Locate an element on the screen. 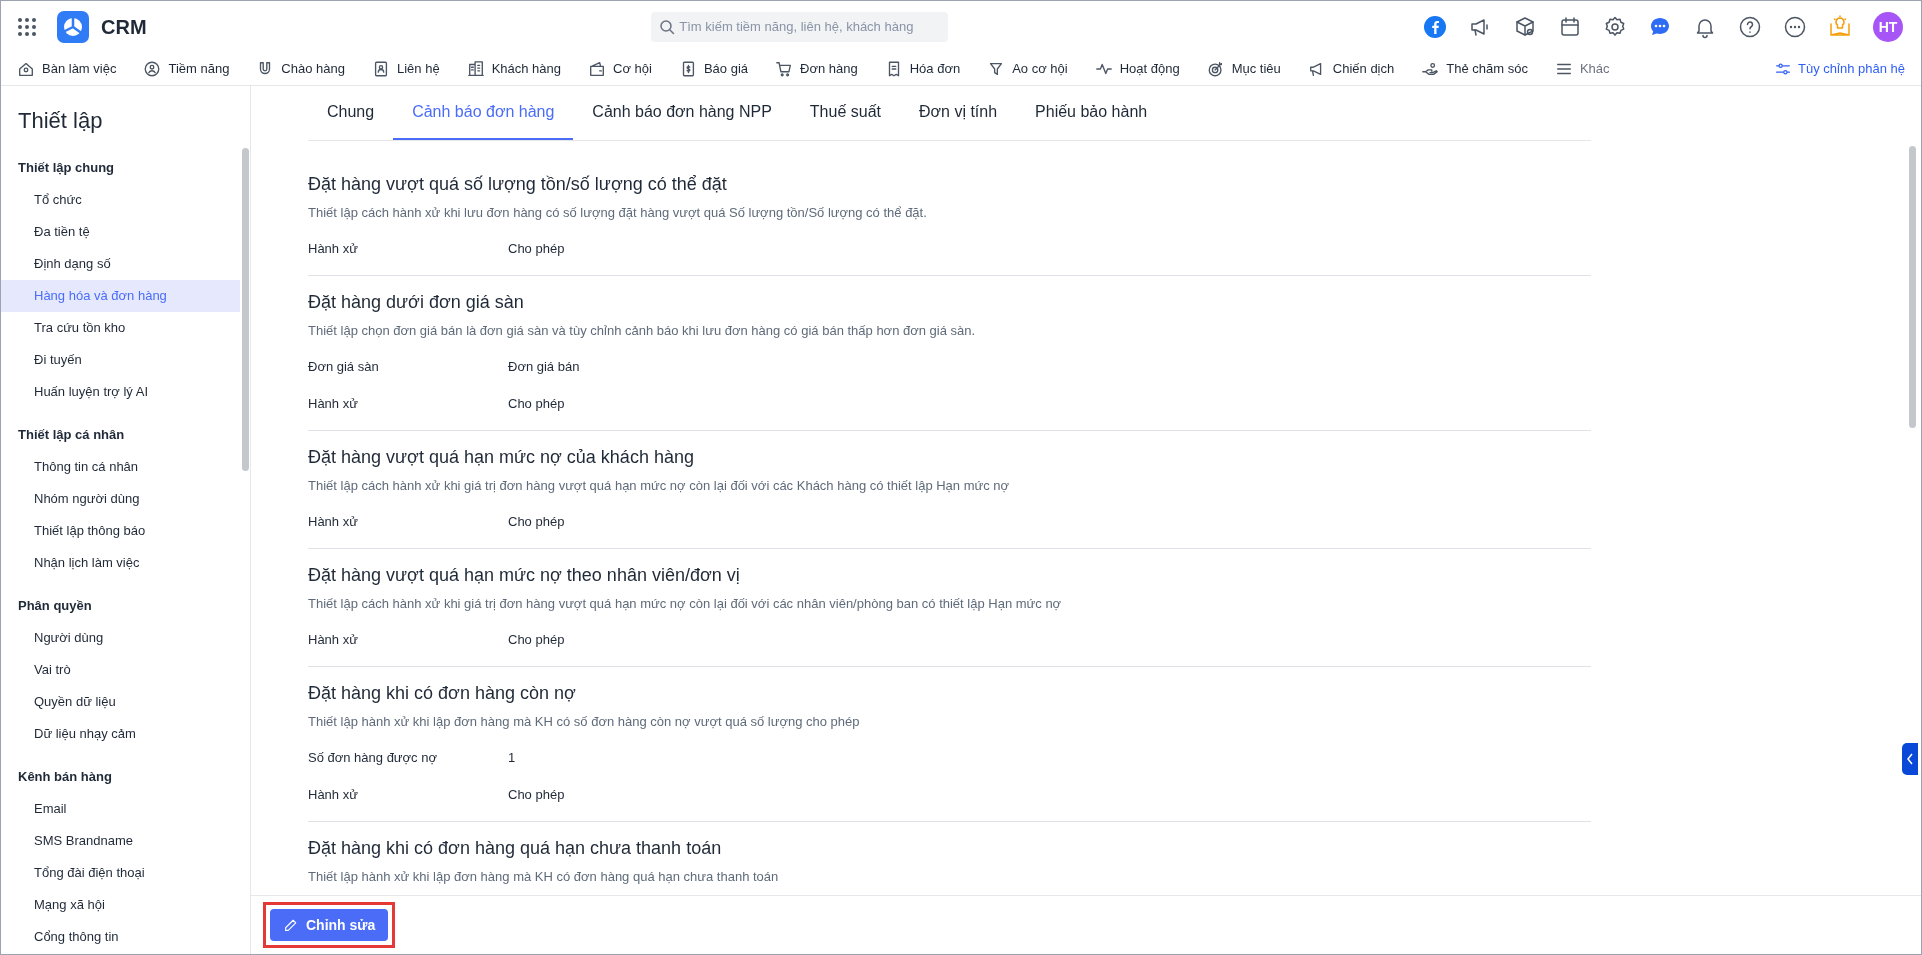  settings-icon is located at coordinates (1615, 27).